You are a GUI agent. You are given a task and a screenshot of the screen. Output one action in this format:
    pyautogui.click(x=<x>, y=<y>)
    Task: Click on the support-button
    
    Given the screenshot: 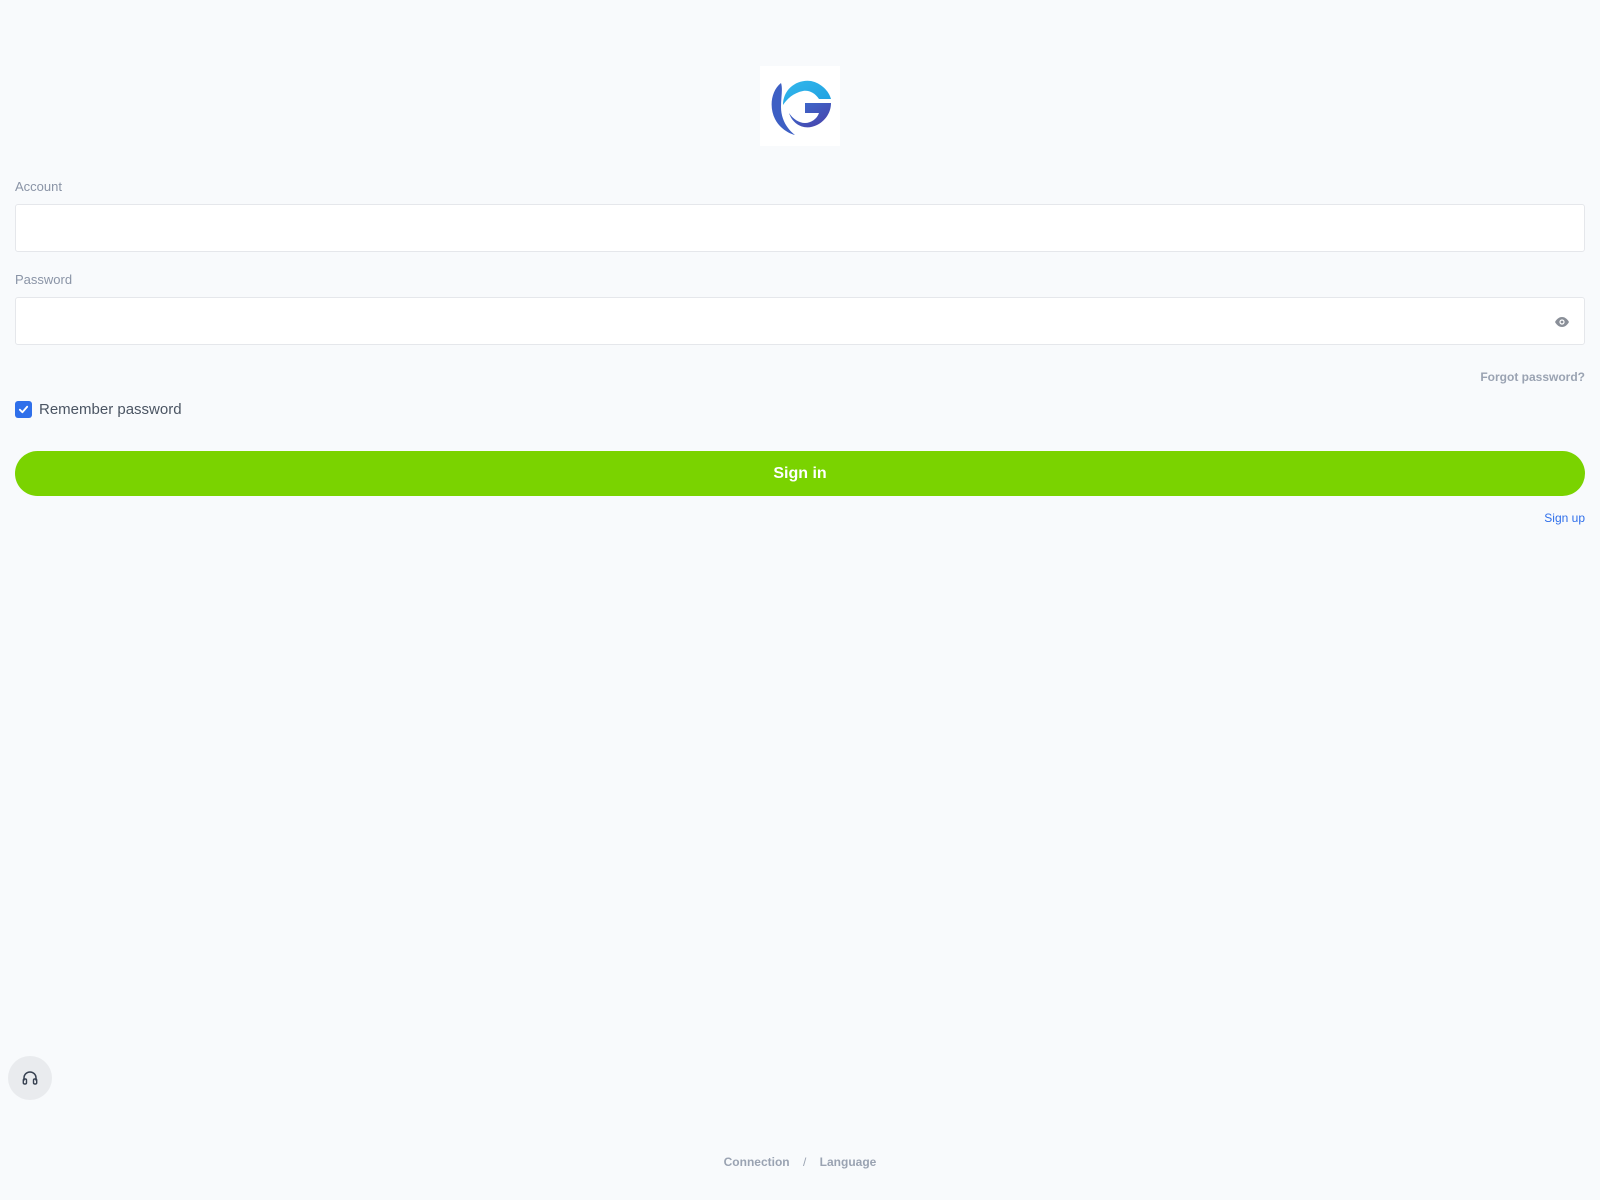 What is the action you would take?
    pyautogui.click(x=30, y=1078)
    